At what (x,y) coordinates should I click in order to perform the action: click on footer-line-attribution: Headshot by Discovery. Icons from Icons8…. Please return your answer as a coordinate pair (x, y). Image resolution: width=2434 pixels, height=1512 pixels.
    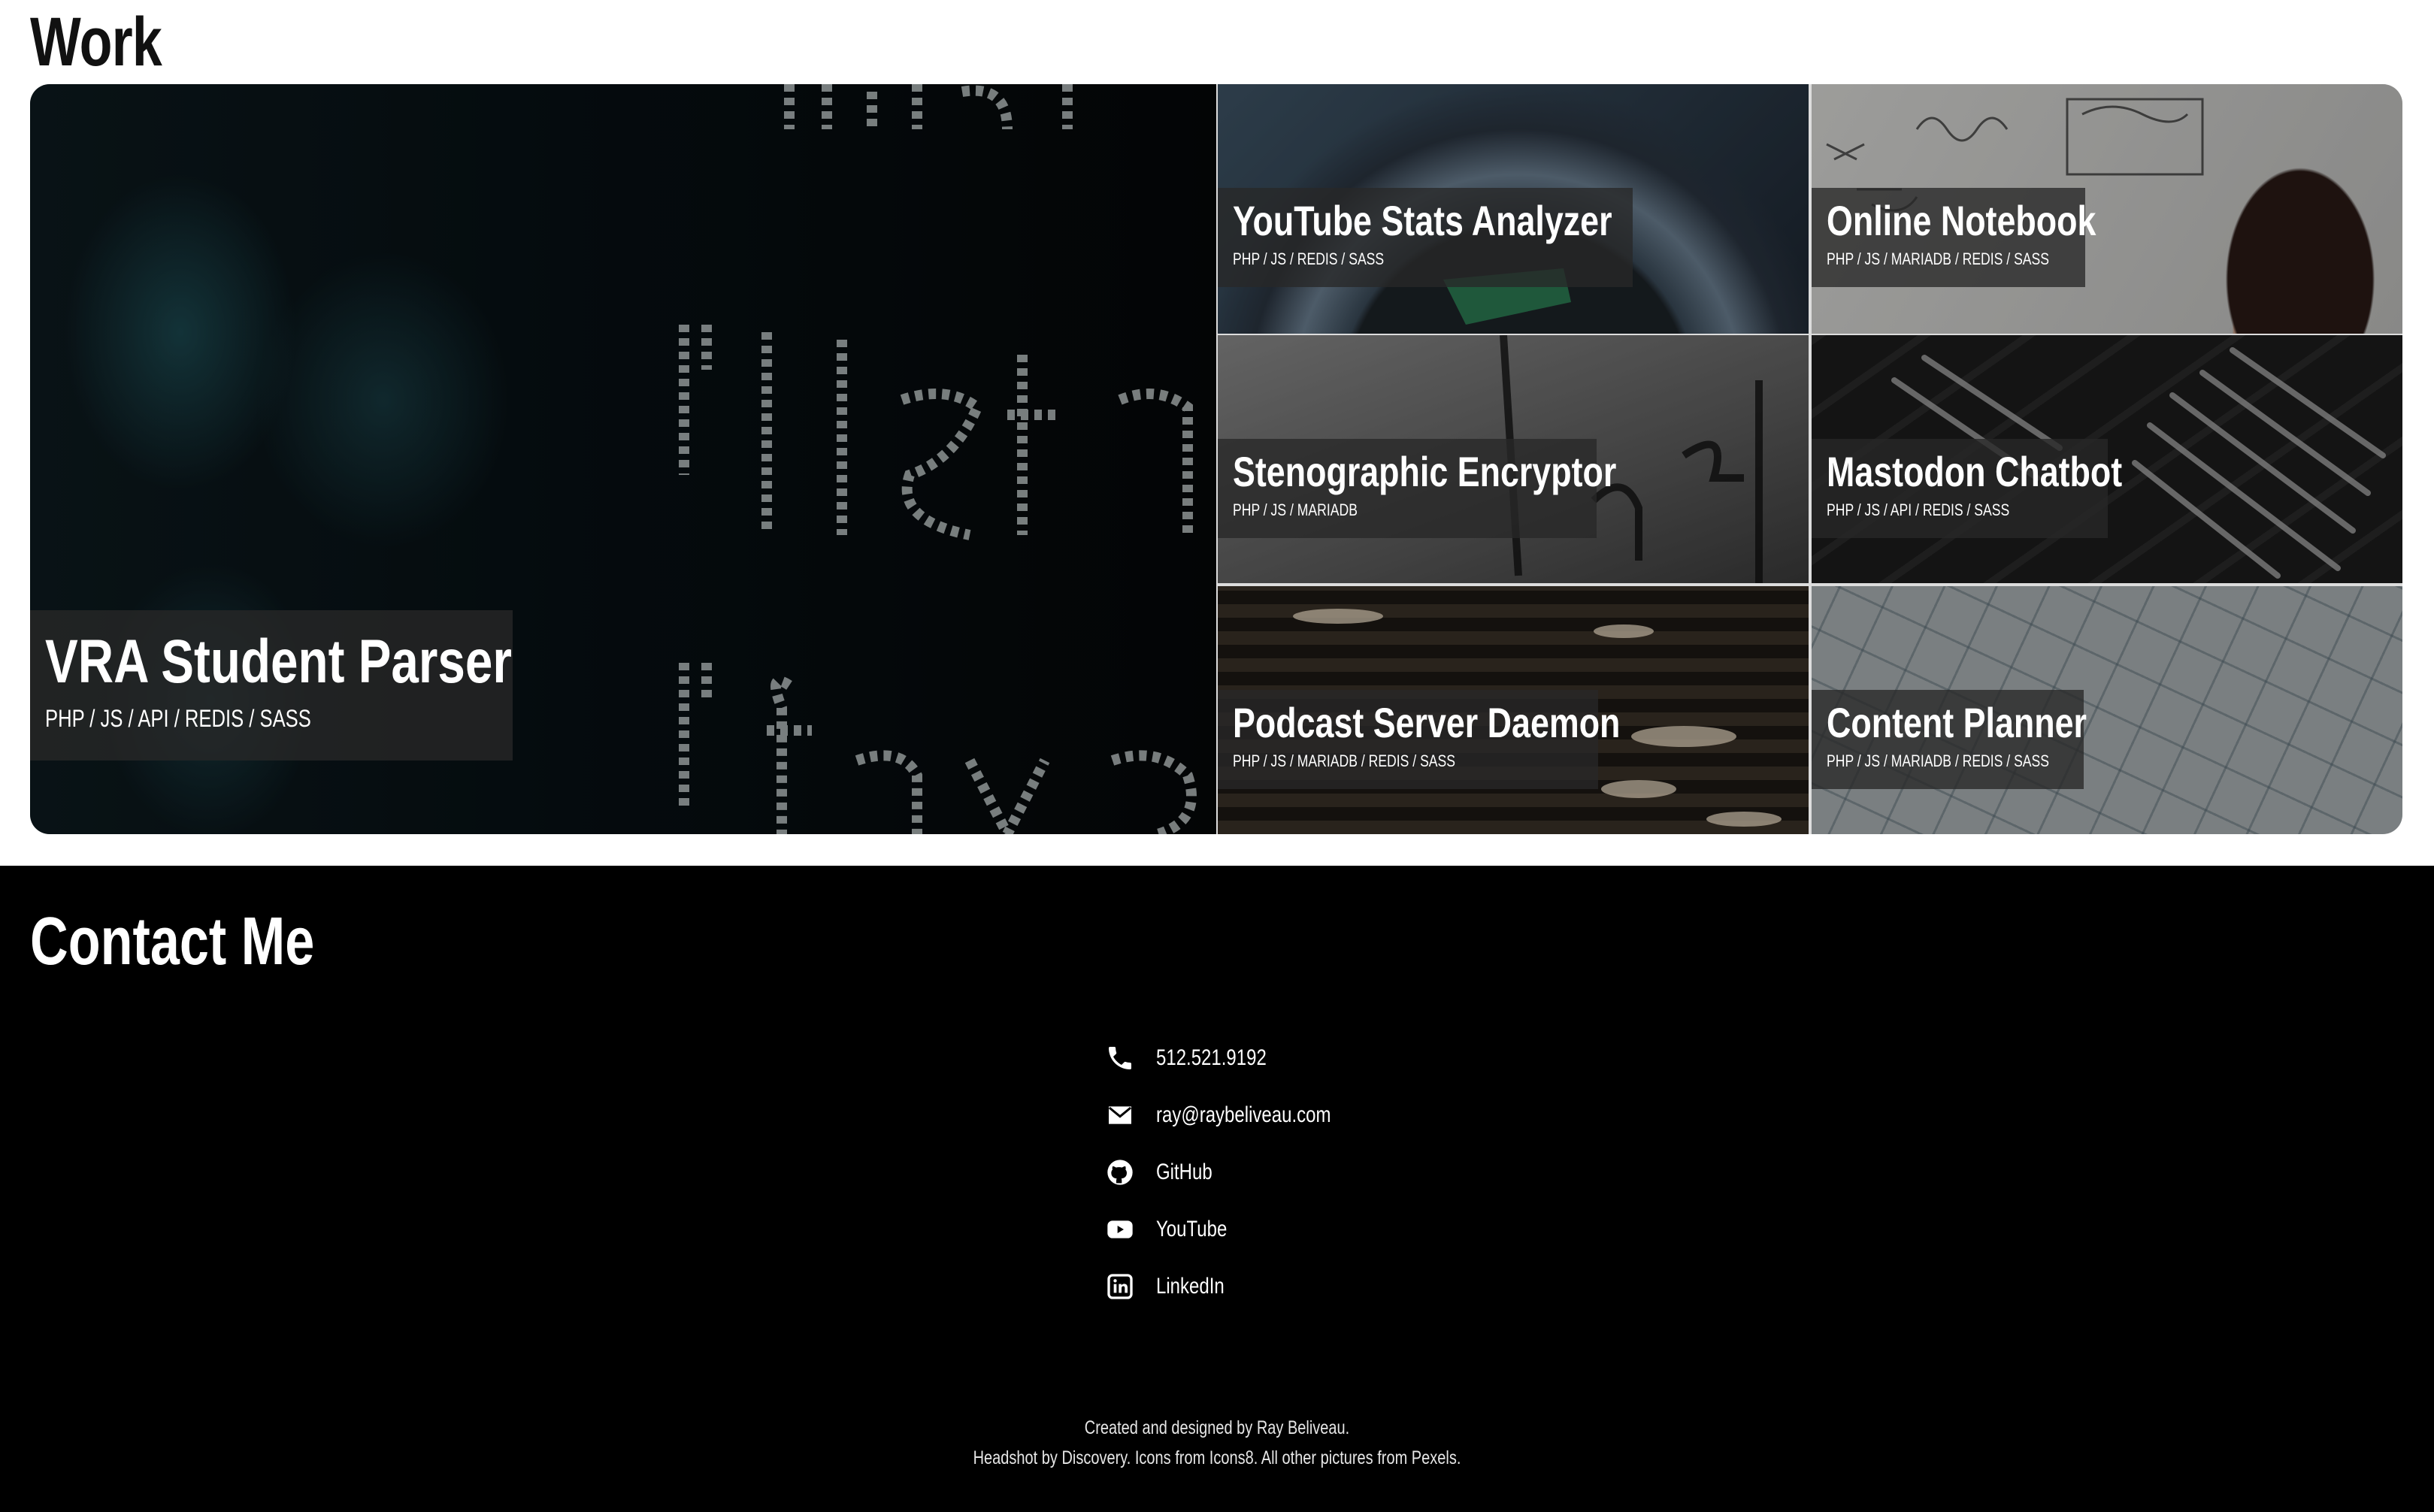
    Looking at the image, I should click on (1217, 1458).